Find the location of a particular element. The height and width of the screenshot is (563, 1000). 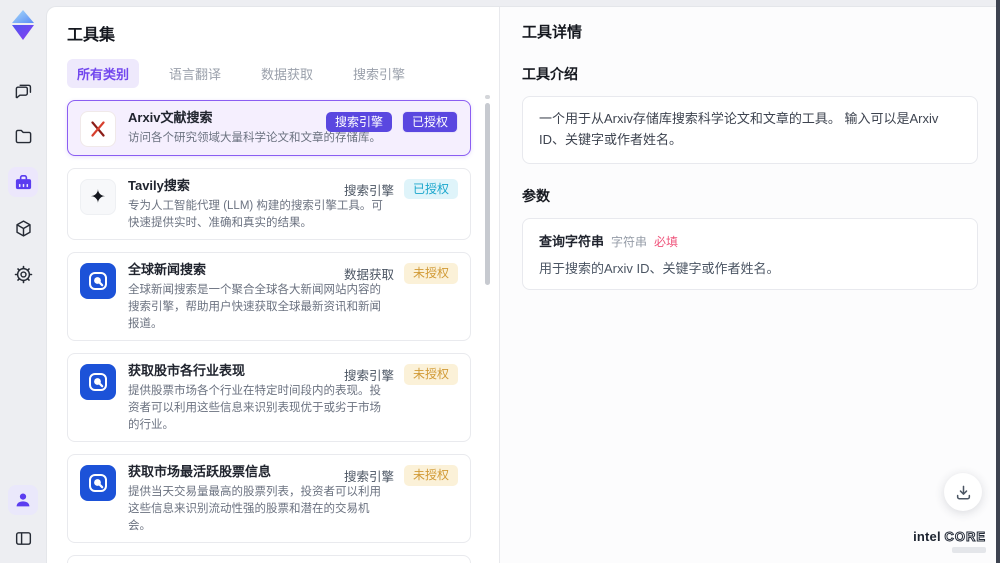

core-wordmark: core is located at coordinates (965, 536).